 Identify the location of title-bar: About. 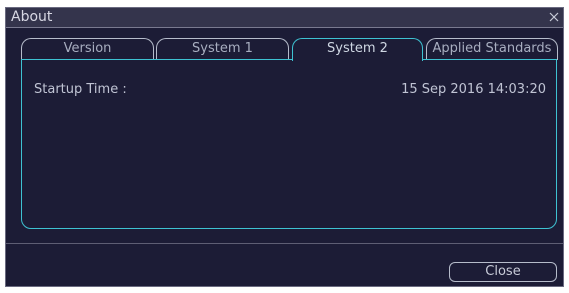
(284, 18).